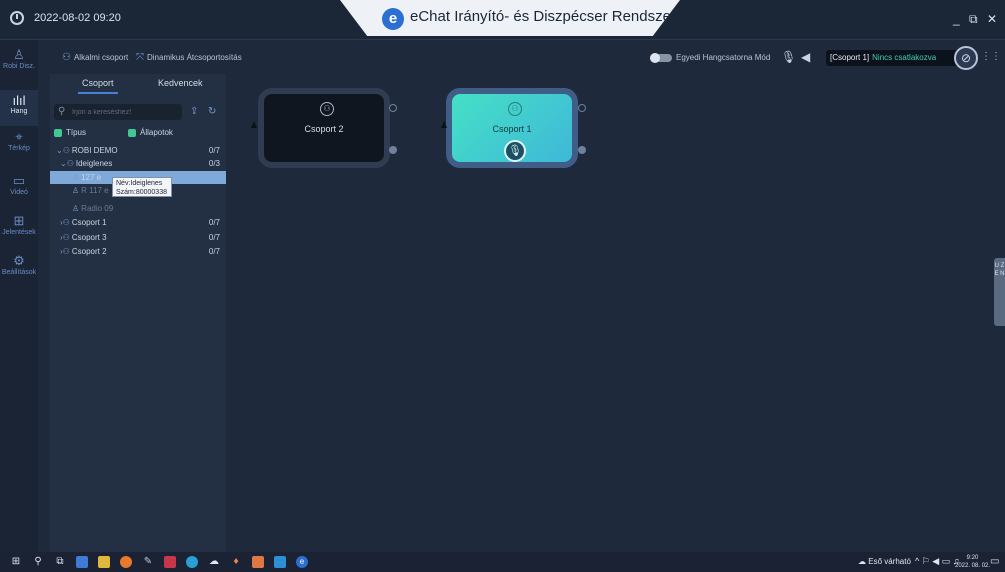 The width and height of the screenshot is (1005, 572). I want to click on tree-label: Csoport 2, so click(89, 251).